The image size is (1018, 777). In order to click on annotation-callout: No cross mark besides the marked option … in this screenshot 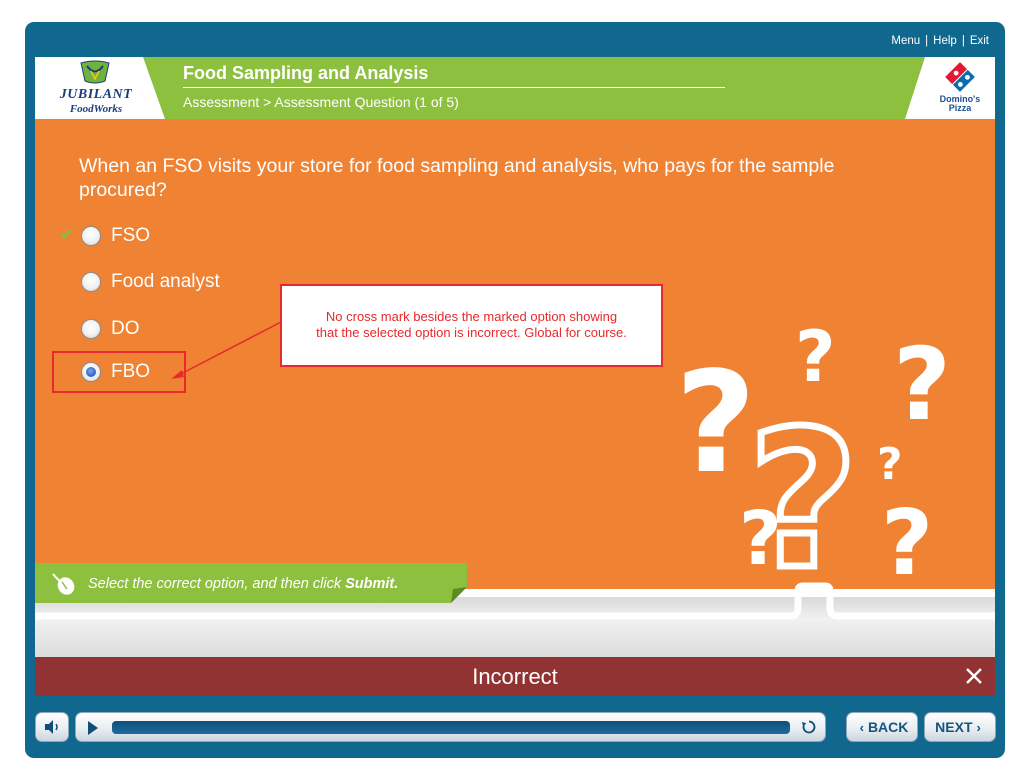, I will do `click(471, 325)`.